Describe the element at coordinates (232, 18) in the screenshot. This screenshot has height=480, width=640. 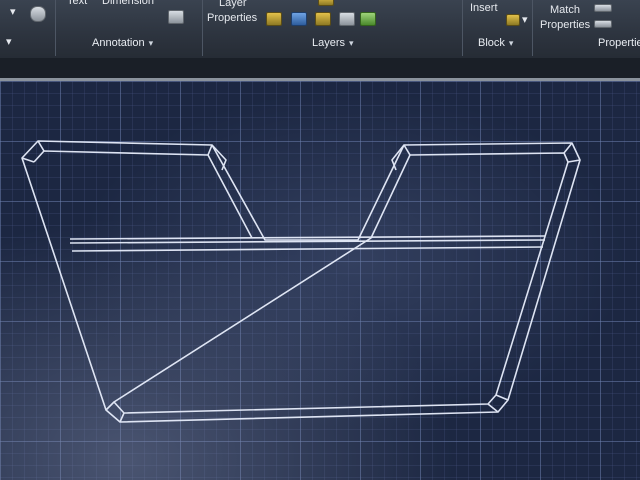
I see `layer-properties-button-line2: Properties` at that location.